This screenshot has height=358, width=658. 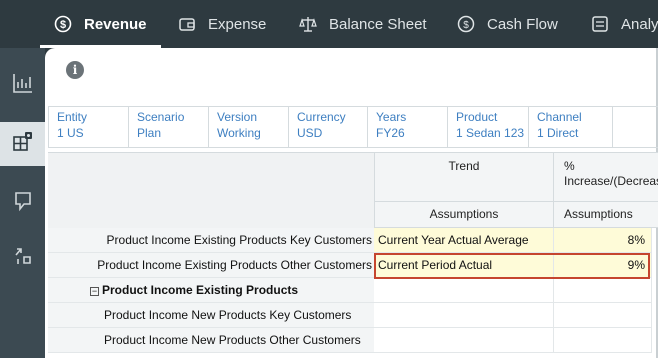 What do you see at coordinates (239, 133) in the screenshot?
I see `pov-value: Working` at bounding box center [239, 133].